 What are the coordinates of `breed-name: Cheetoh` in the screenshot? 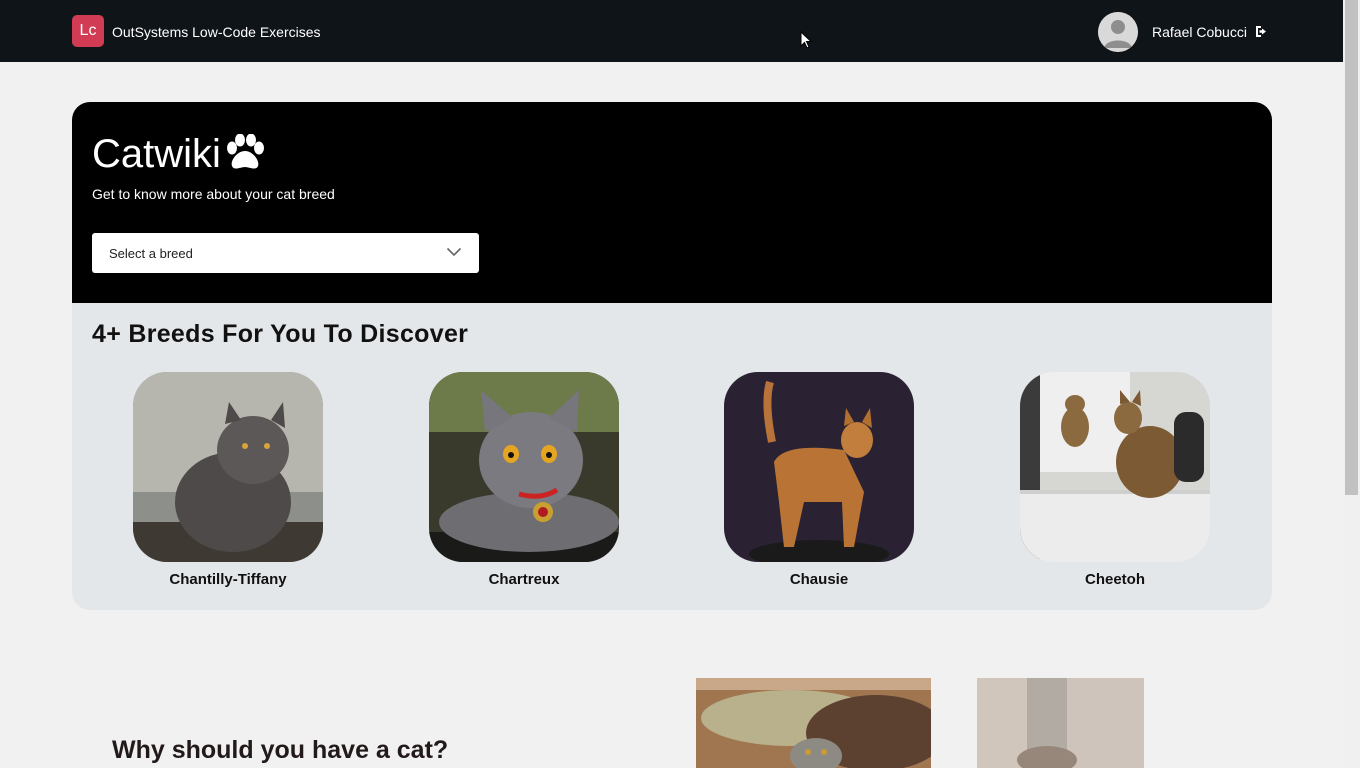 It's located at (1115, 579).